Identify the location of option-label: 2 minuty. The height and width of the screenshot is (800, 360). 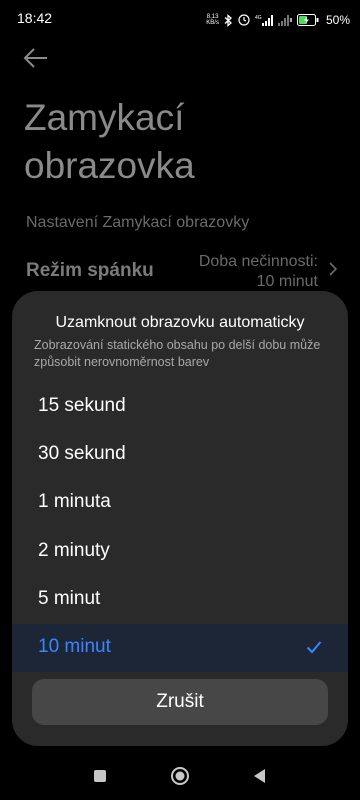
(74, 550).